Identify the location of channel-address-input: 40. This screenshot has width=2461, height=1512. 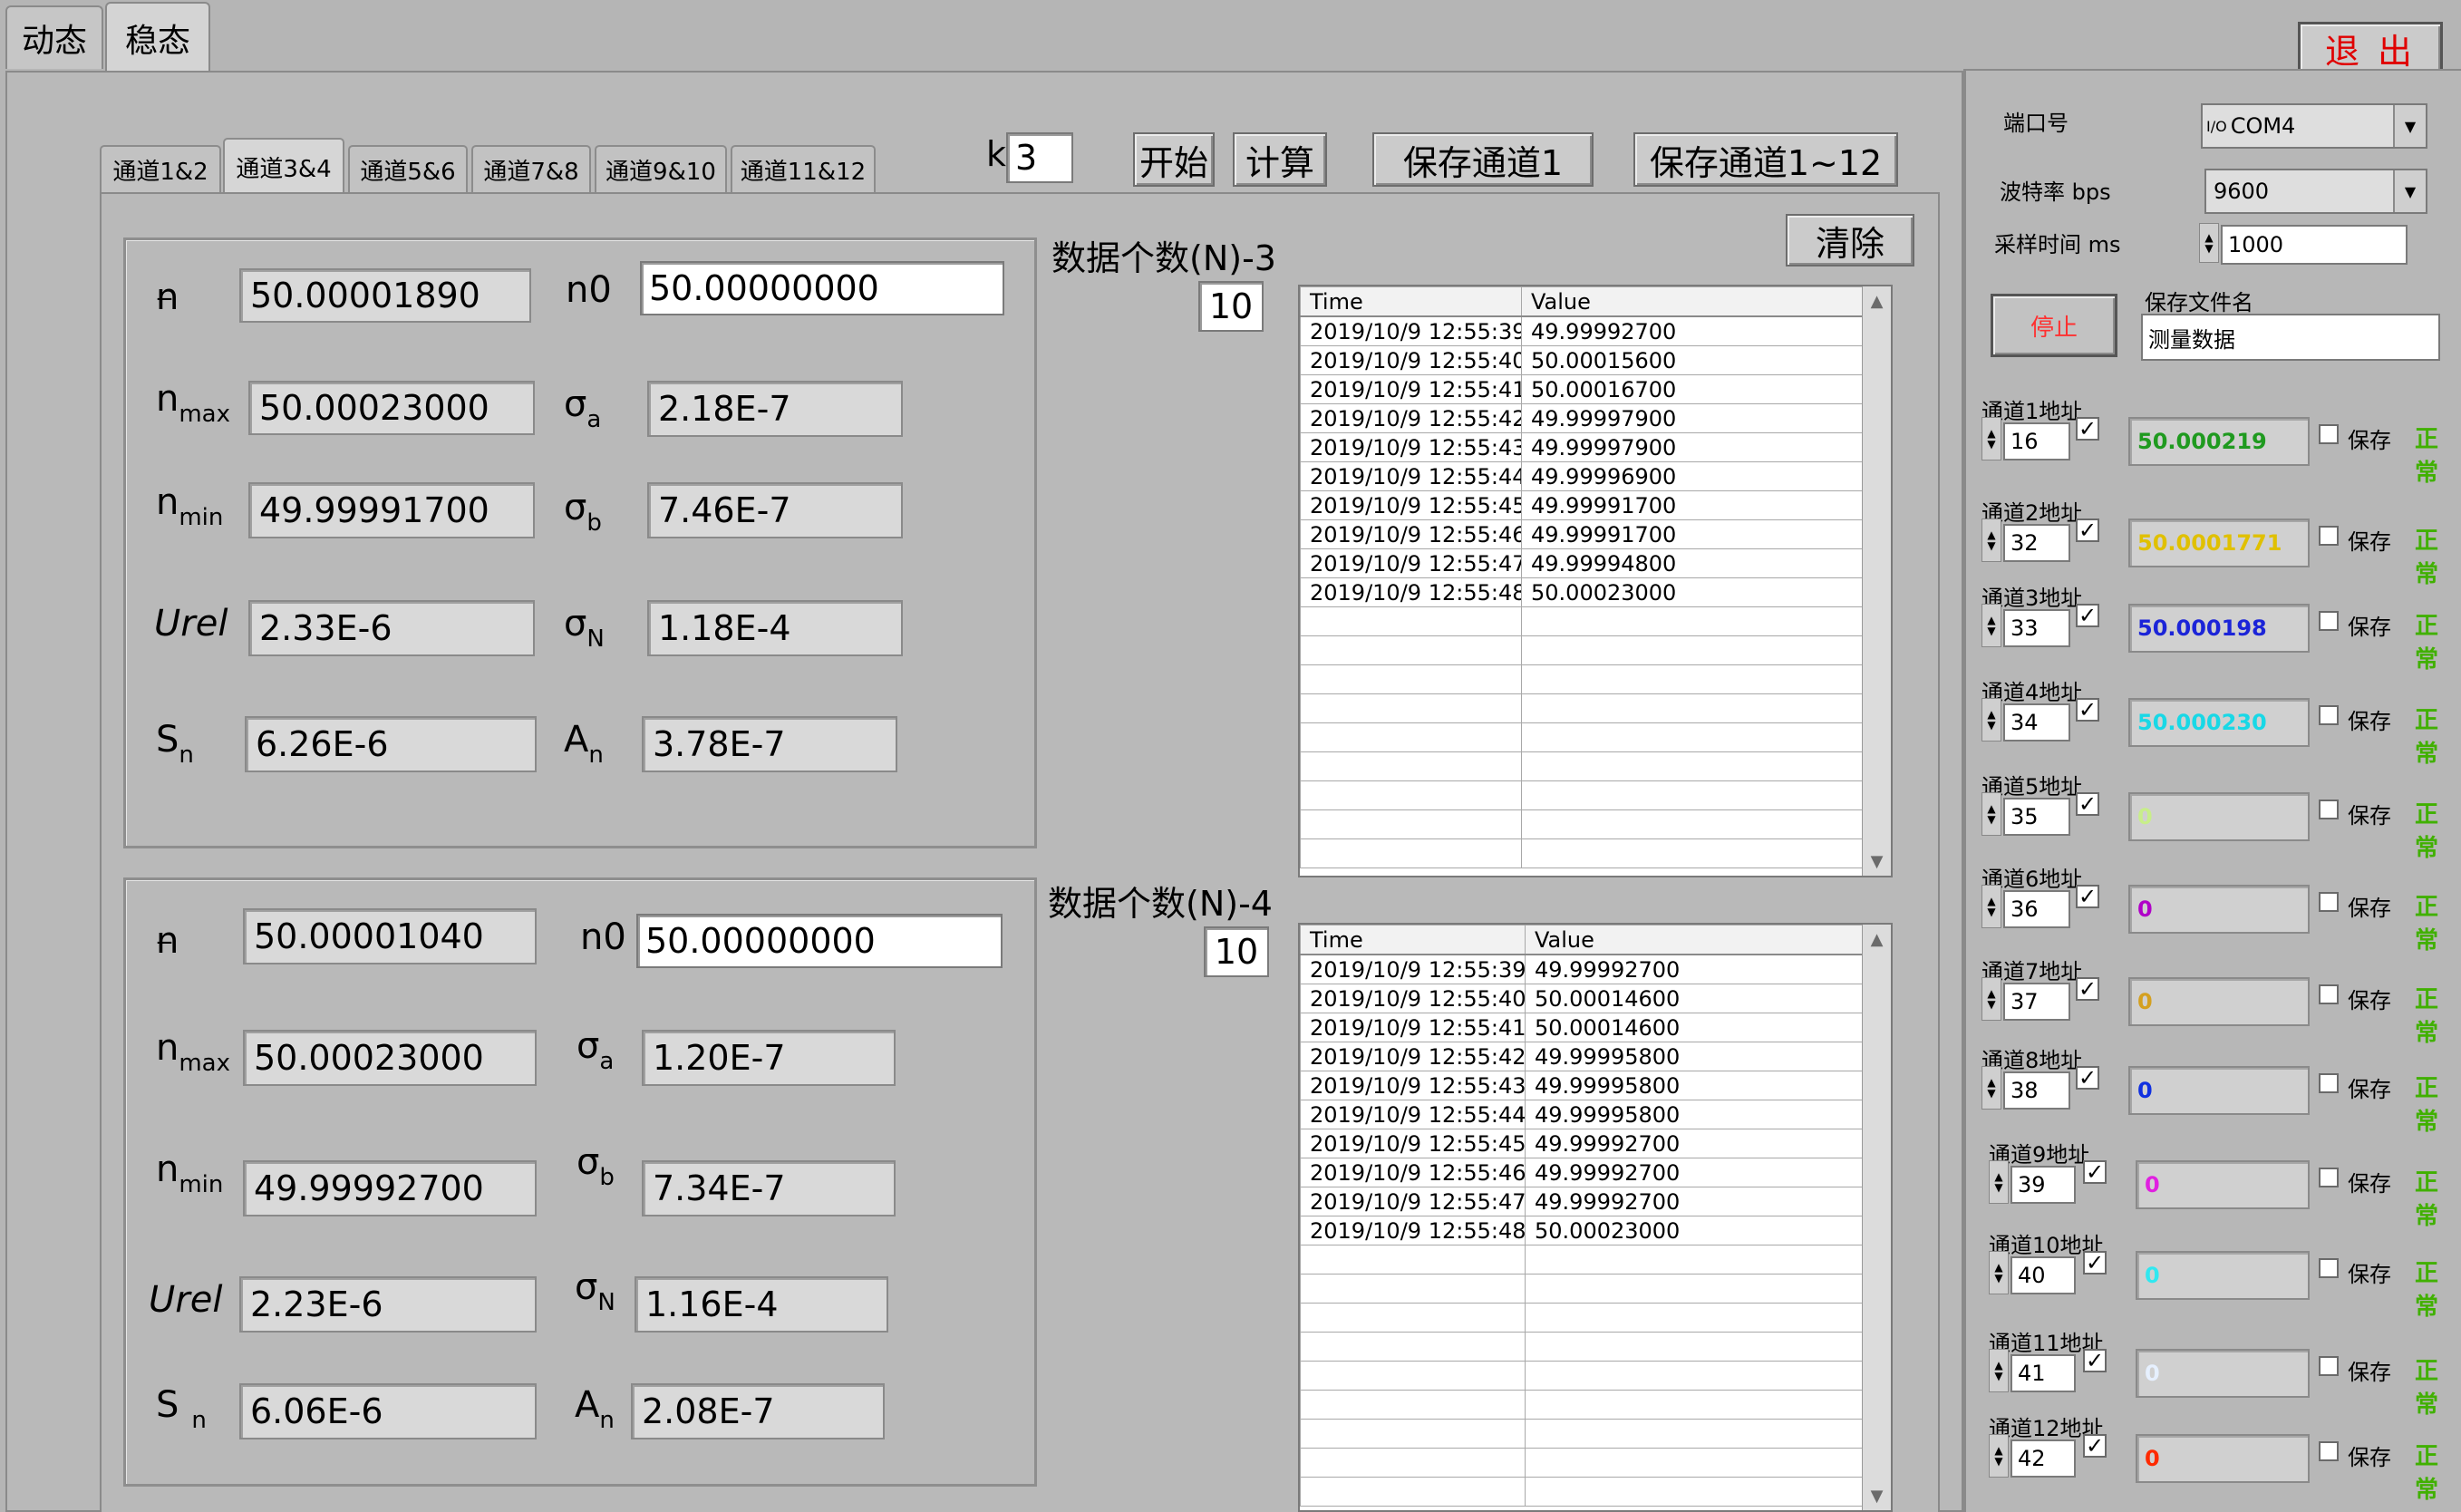
(2043, 1275).